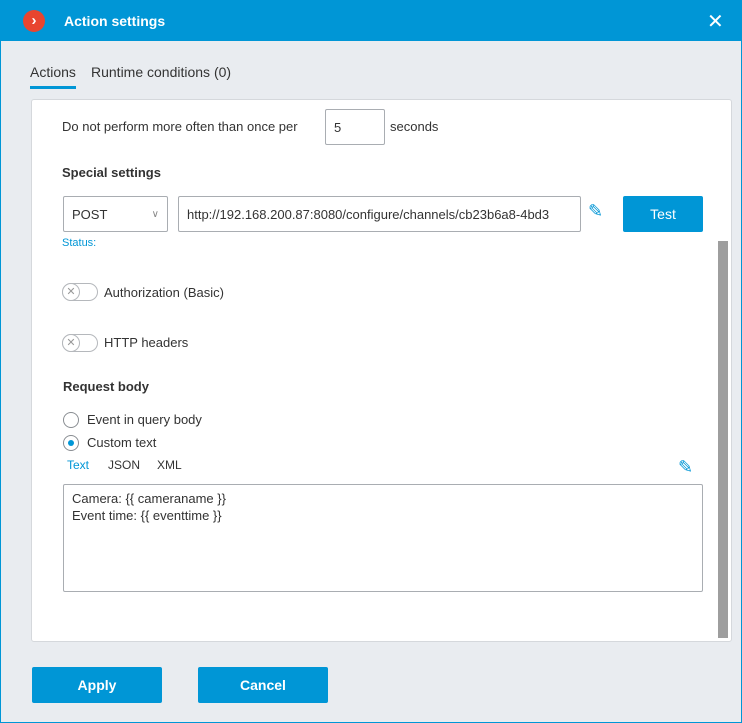  What do you see at coordinates (122, 442) in the screenshot?
I see `custom-text-label: Custom text` at bounding box center [122, 442].